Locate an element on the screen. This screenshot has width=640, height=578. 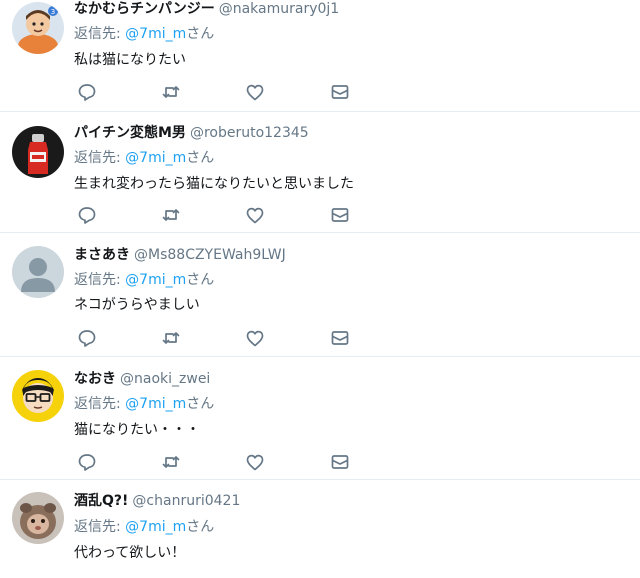
tweet-text: 猫になりたい・・・ is located at coordinates (137, 430).